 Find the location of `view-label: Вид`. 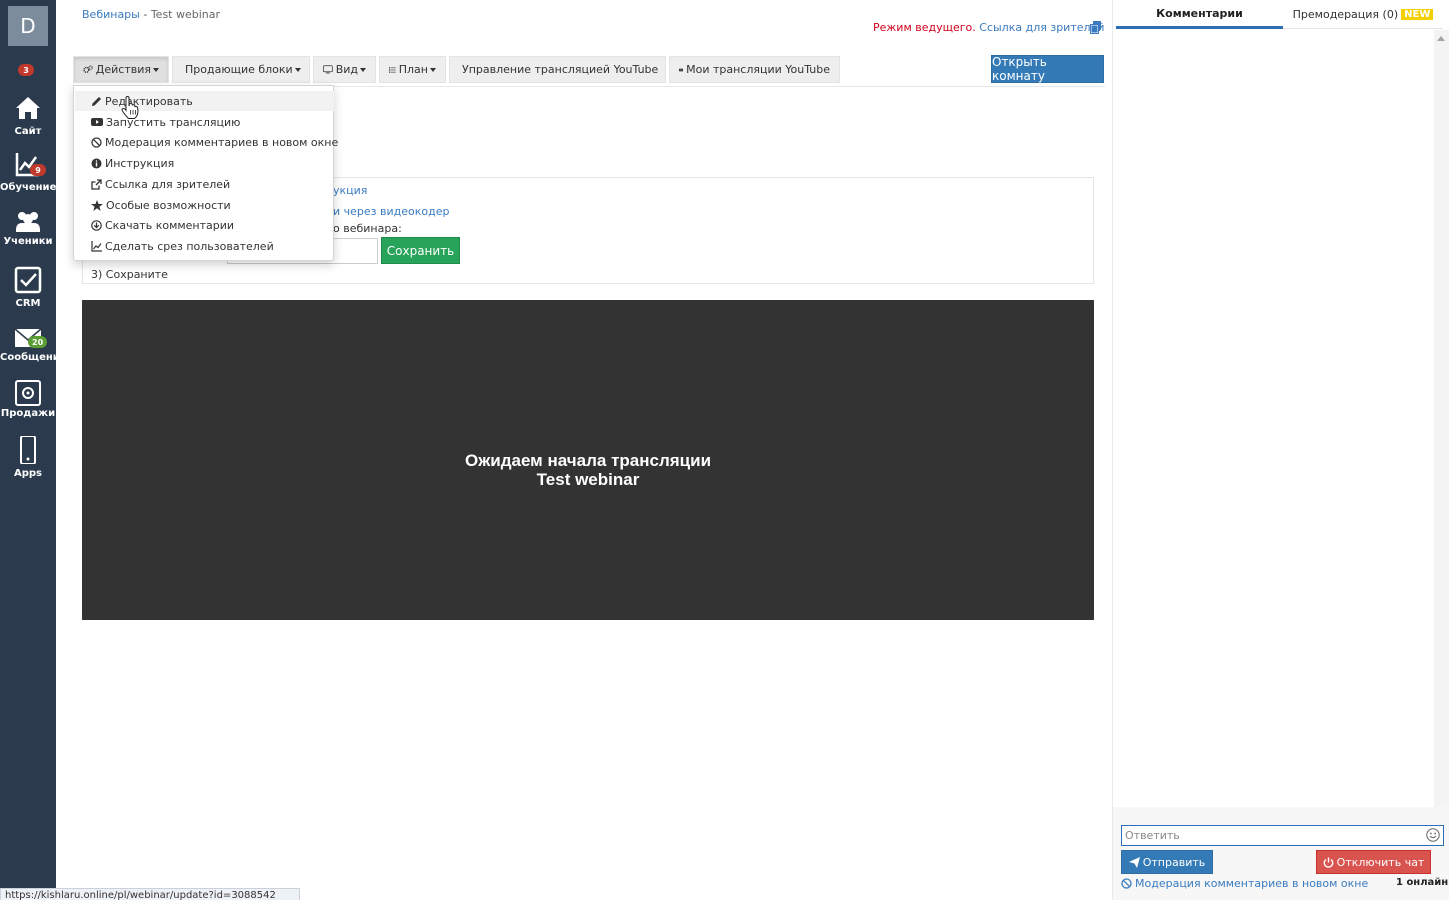

view-label: Вид is located at coordinates (346, 69).